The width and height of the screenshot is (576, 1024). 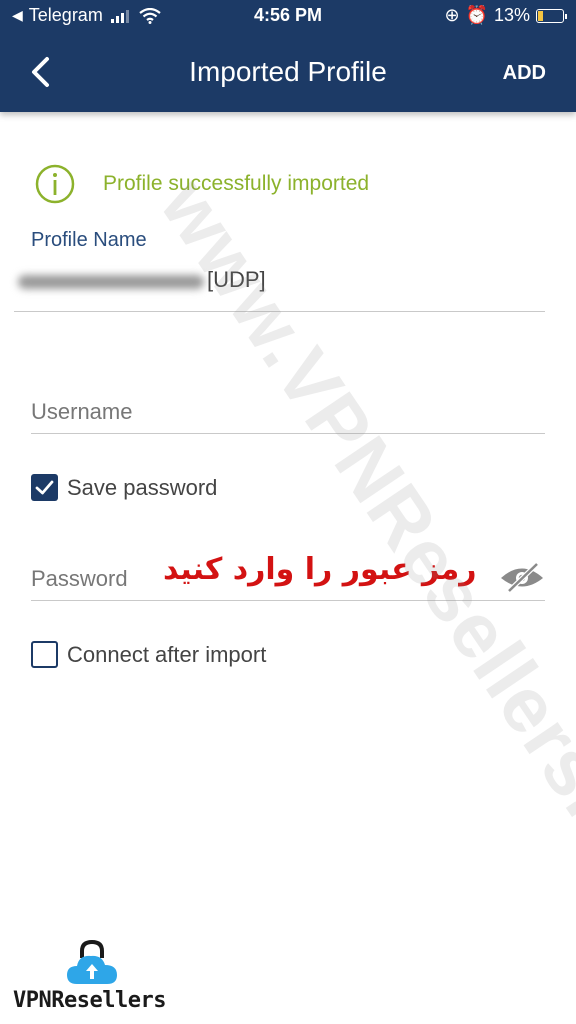 What do you see at coordinates (92, 962) in the screenshot?
I see `lock-cloud-icon` at bounding box center [92, 962].